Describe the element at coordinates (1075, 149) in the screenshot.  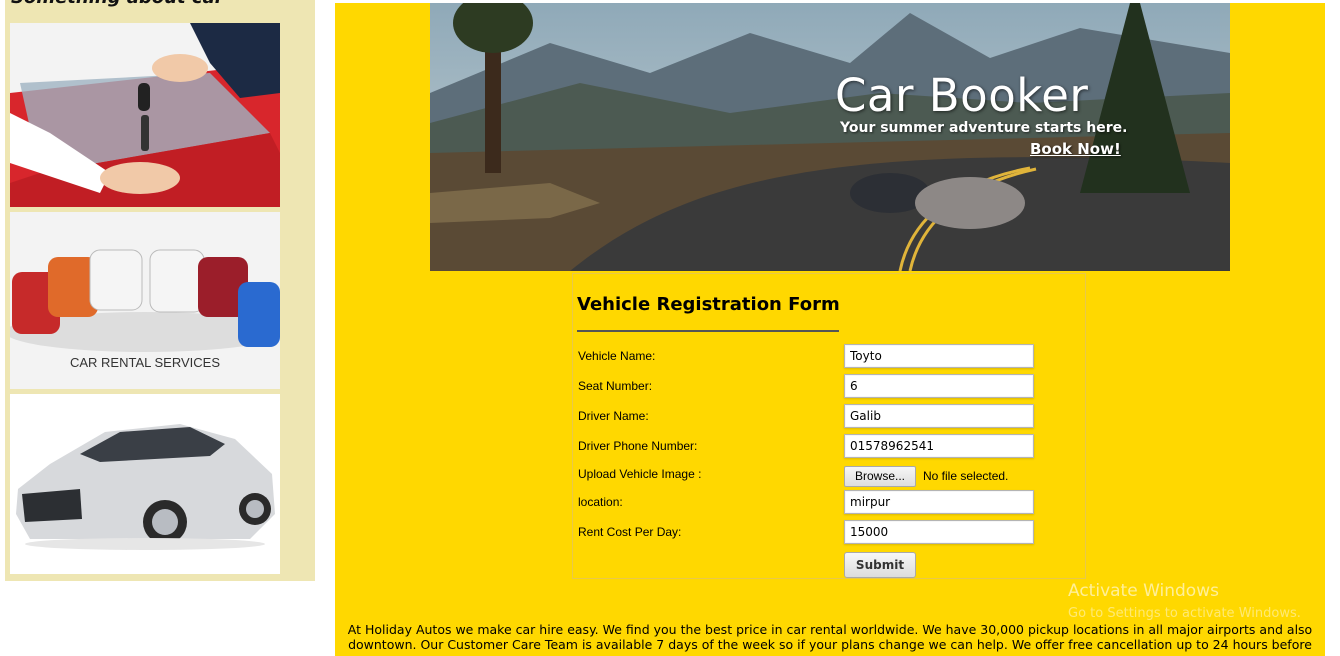
I see `book-now-link: Book Now!` at that location.